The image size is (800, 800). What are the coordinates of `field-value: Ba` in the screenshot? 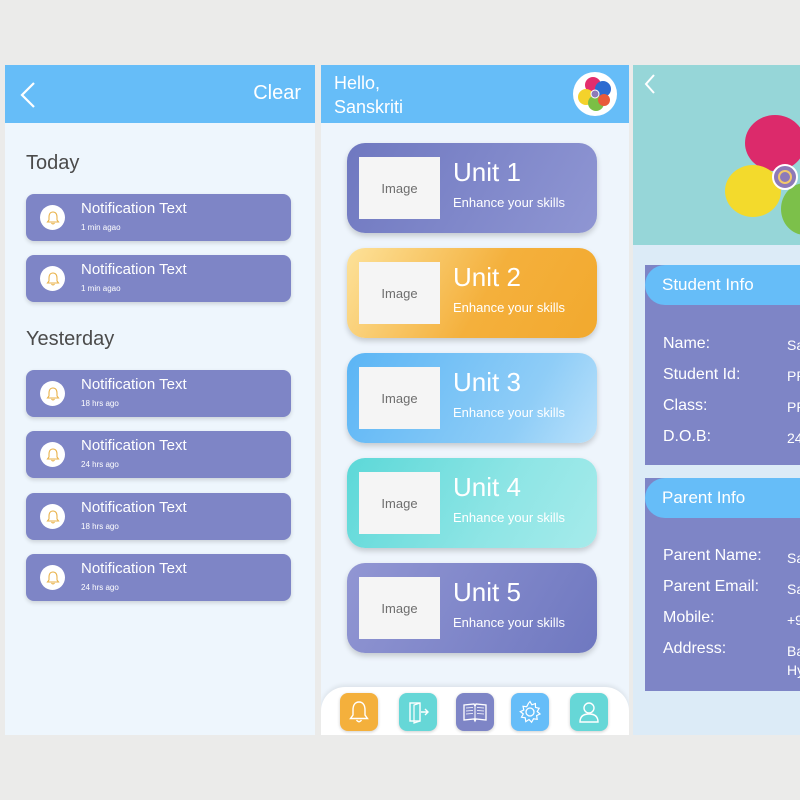 It's located at (793, 651).